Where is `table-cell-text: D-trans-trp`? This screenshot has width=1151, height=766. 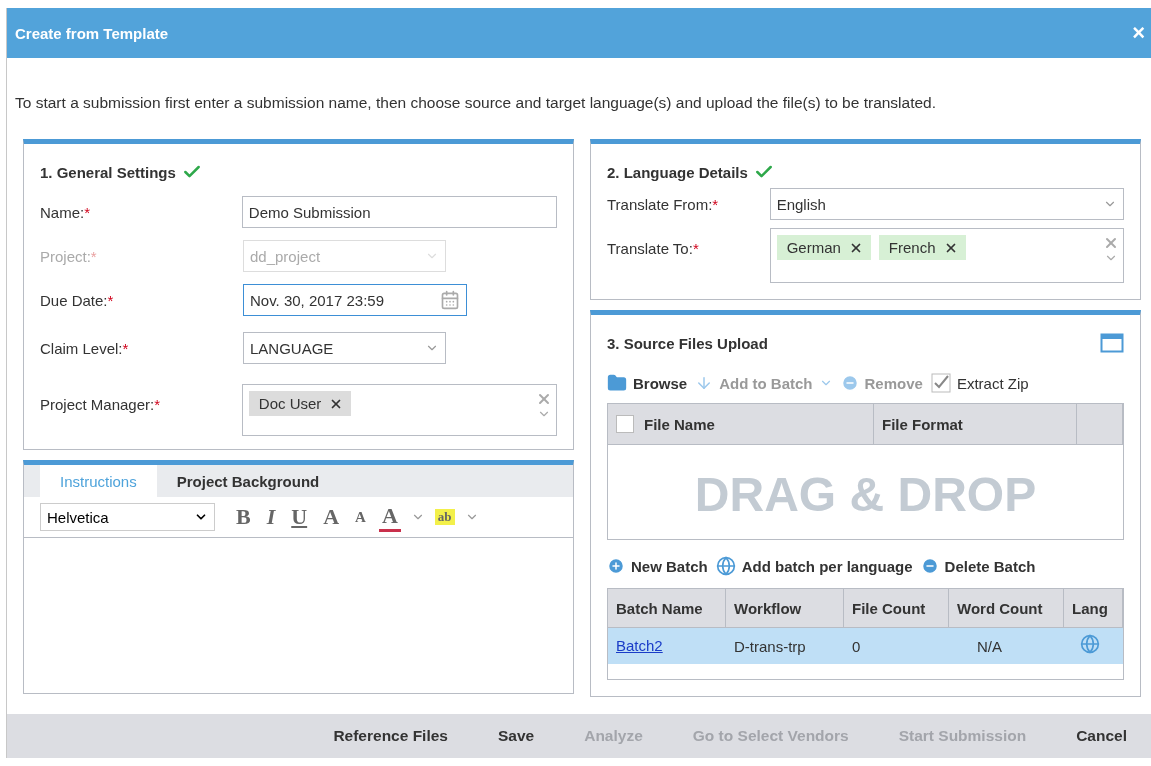
table-cell-text: D-trans-trp is located at coordinates (770, 646).